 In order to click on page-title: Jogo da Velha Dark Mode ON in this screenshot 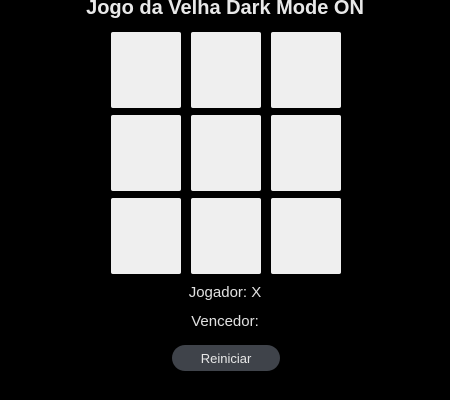, I will do `click(225, 9)`.